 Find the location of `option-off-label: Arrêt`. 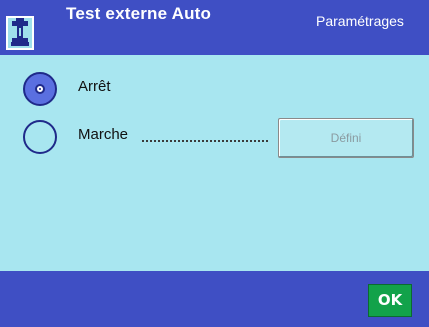

option-off-label: Arrêt is located at coordinates (94, 86).